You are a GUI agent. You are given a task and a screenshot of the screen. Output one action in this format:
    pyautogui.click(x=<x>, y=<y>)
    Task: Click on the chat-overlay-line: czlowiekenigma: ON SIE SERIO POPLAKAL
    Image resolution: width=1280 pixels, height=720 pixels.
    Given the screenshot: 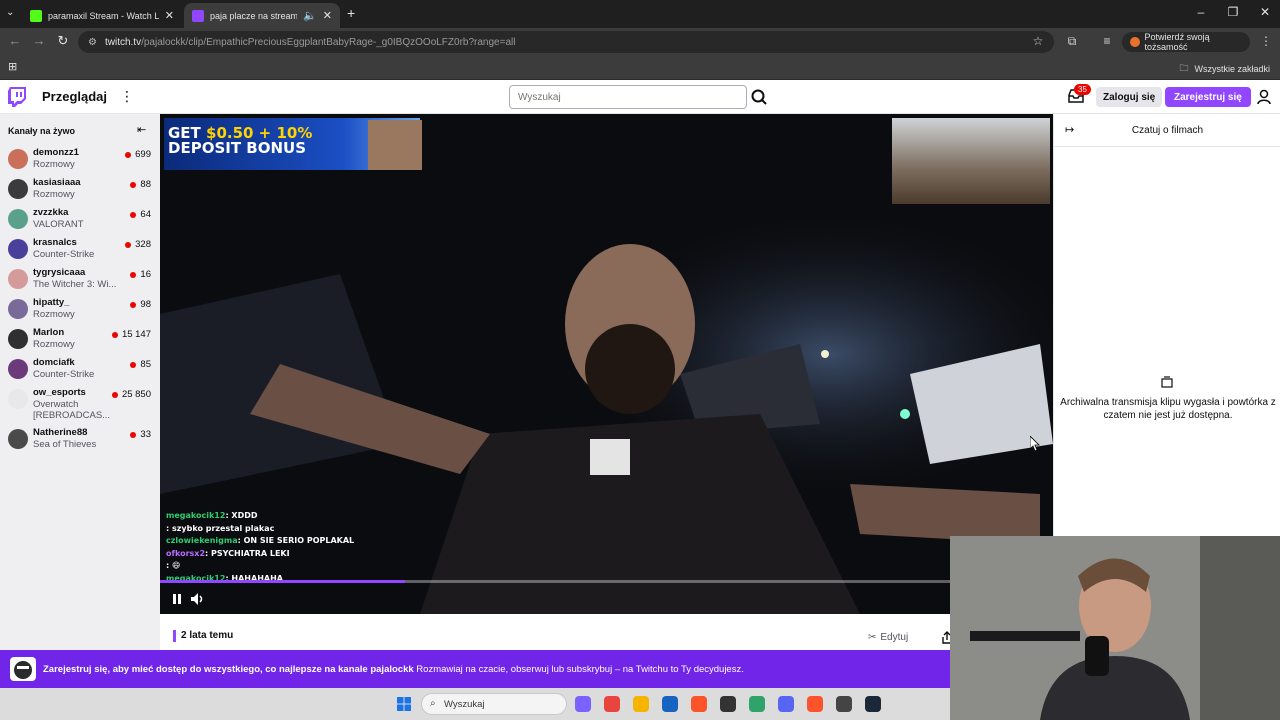 What is the action you would take?
    pyautogui.click(x=260, y=541)
    